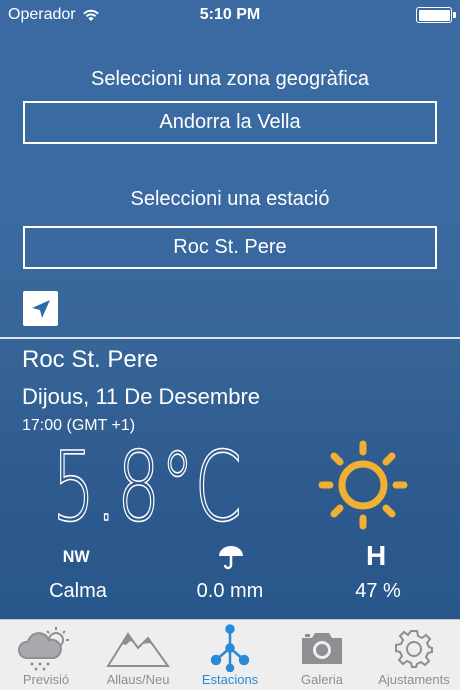  I want to click on location-button, so click(40, 308).